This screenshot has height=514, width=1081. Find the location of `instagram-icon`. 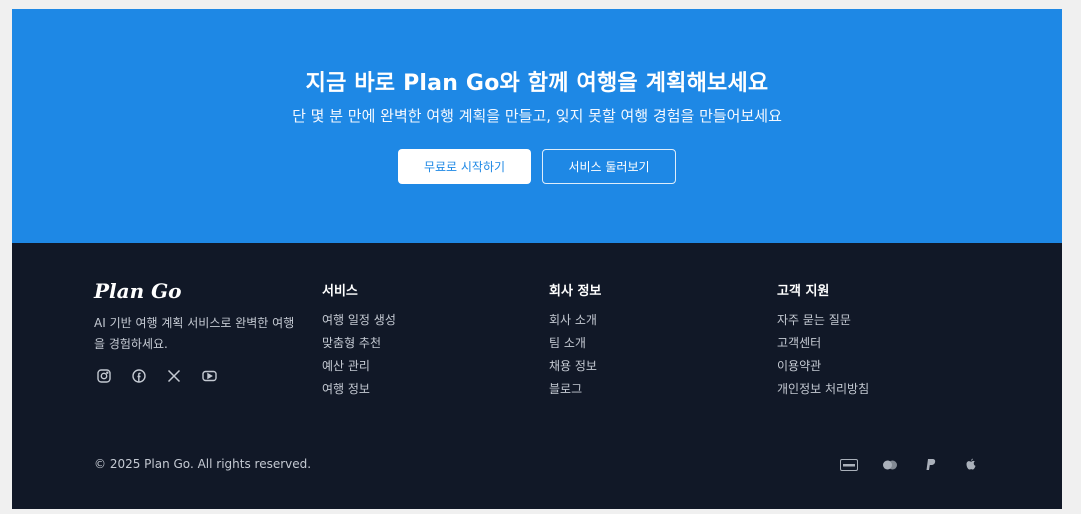

instagram-icon is located at coordinates (104, 376).